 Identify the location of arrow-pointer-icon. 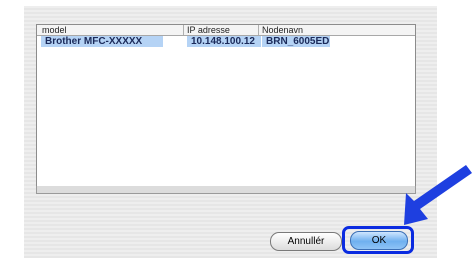
(438, 195).